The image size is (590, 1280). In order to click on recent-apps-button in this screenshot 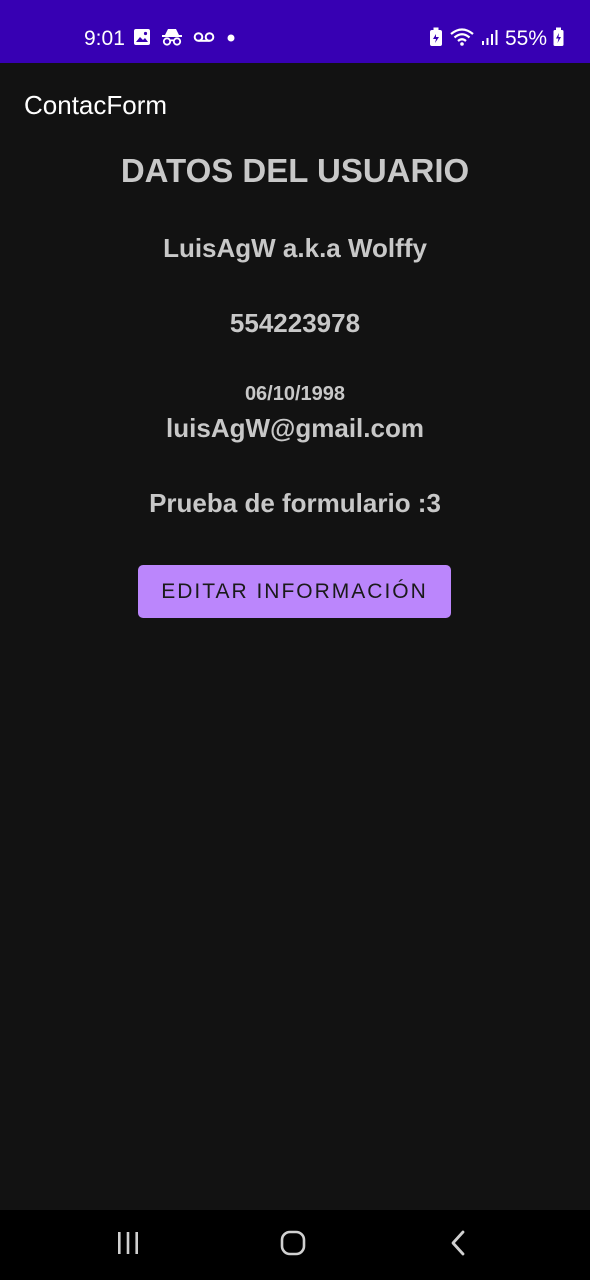, I will do `click(128, 1245)`.